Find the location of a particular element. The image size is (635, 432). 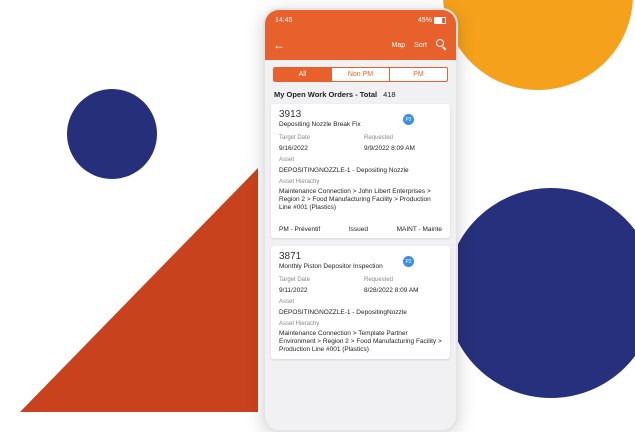

work-order-department: MAINT - Mainte is located at coordinates (419, 229).